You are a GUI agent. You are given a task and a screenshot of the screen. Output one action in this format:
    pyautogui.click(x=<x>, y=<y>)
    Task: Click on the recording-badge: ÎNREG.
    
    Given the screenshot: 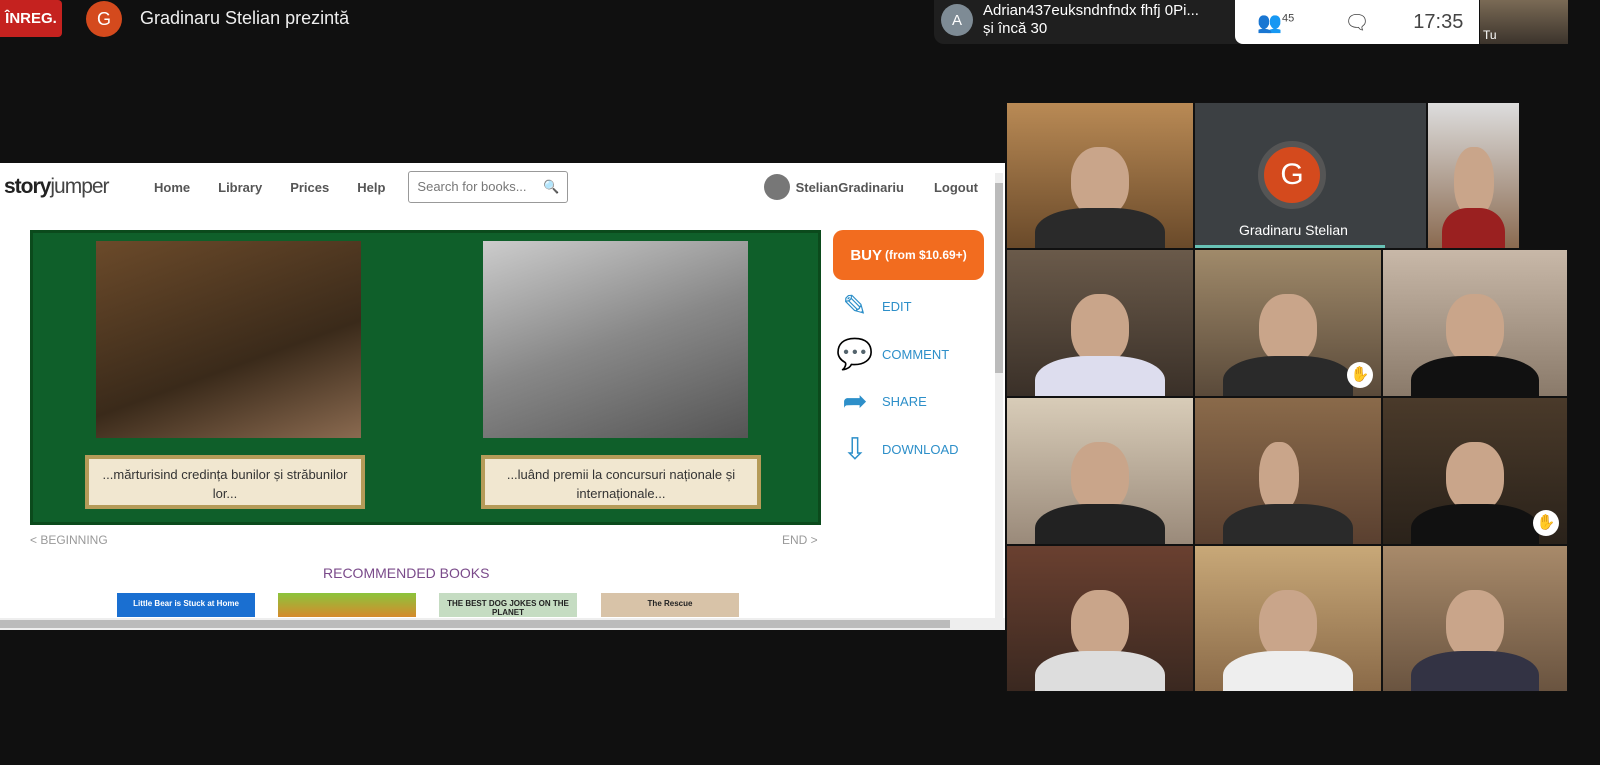 What is the action you would take?
    pyautogui.click(x=31, y=18)
    